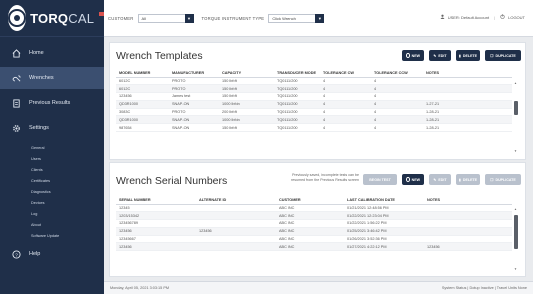  Describe the element at coordinates (246, 73) in the screenshot. I see `column-header: CAPACITY` at that location.